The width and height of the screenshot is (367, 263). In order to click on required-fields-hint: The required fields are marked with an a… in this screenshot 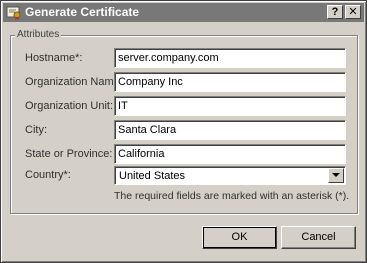, I will do `click(232, 196)`.